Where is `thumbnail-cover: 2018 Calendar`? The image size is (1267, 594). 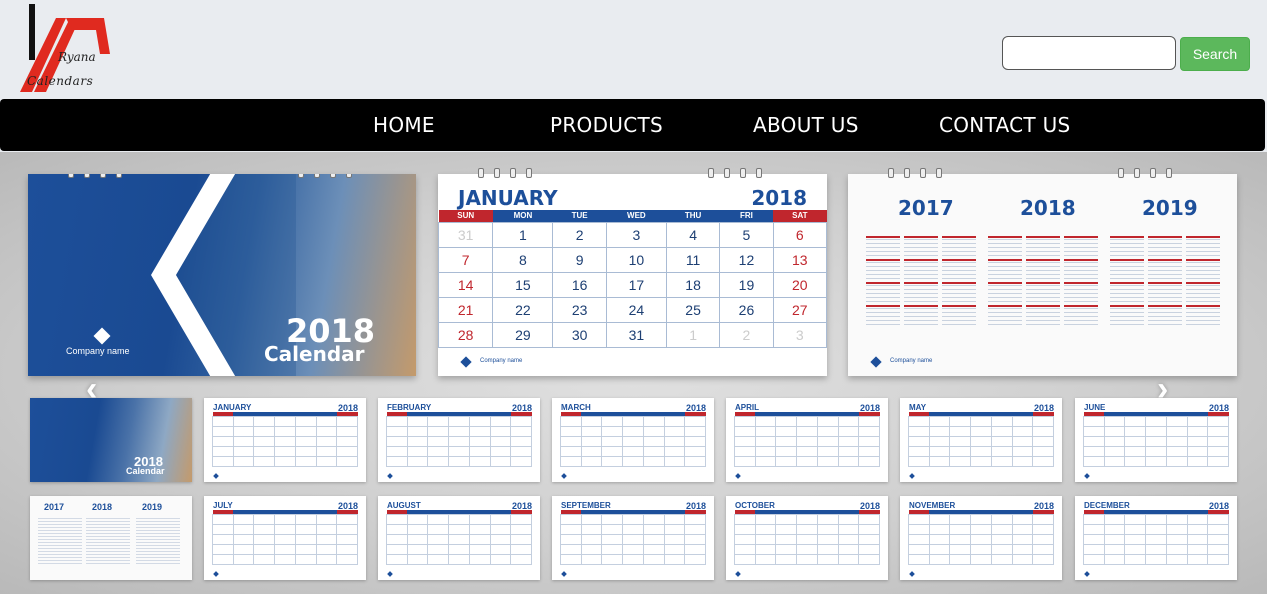
thumbnail-cover: 2018 Calendar is located at coordinates (111, 440).